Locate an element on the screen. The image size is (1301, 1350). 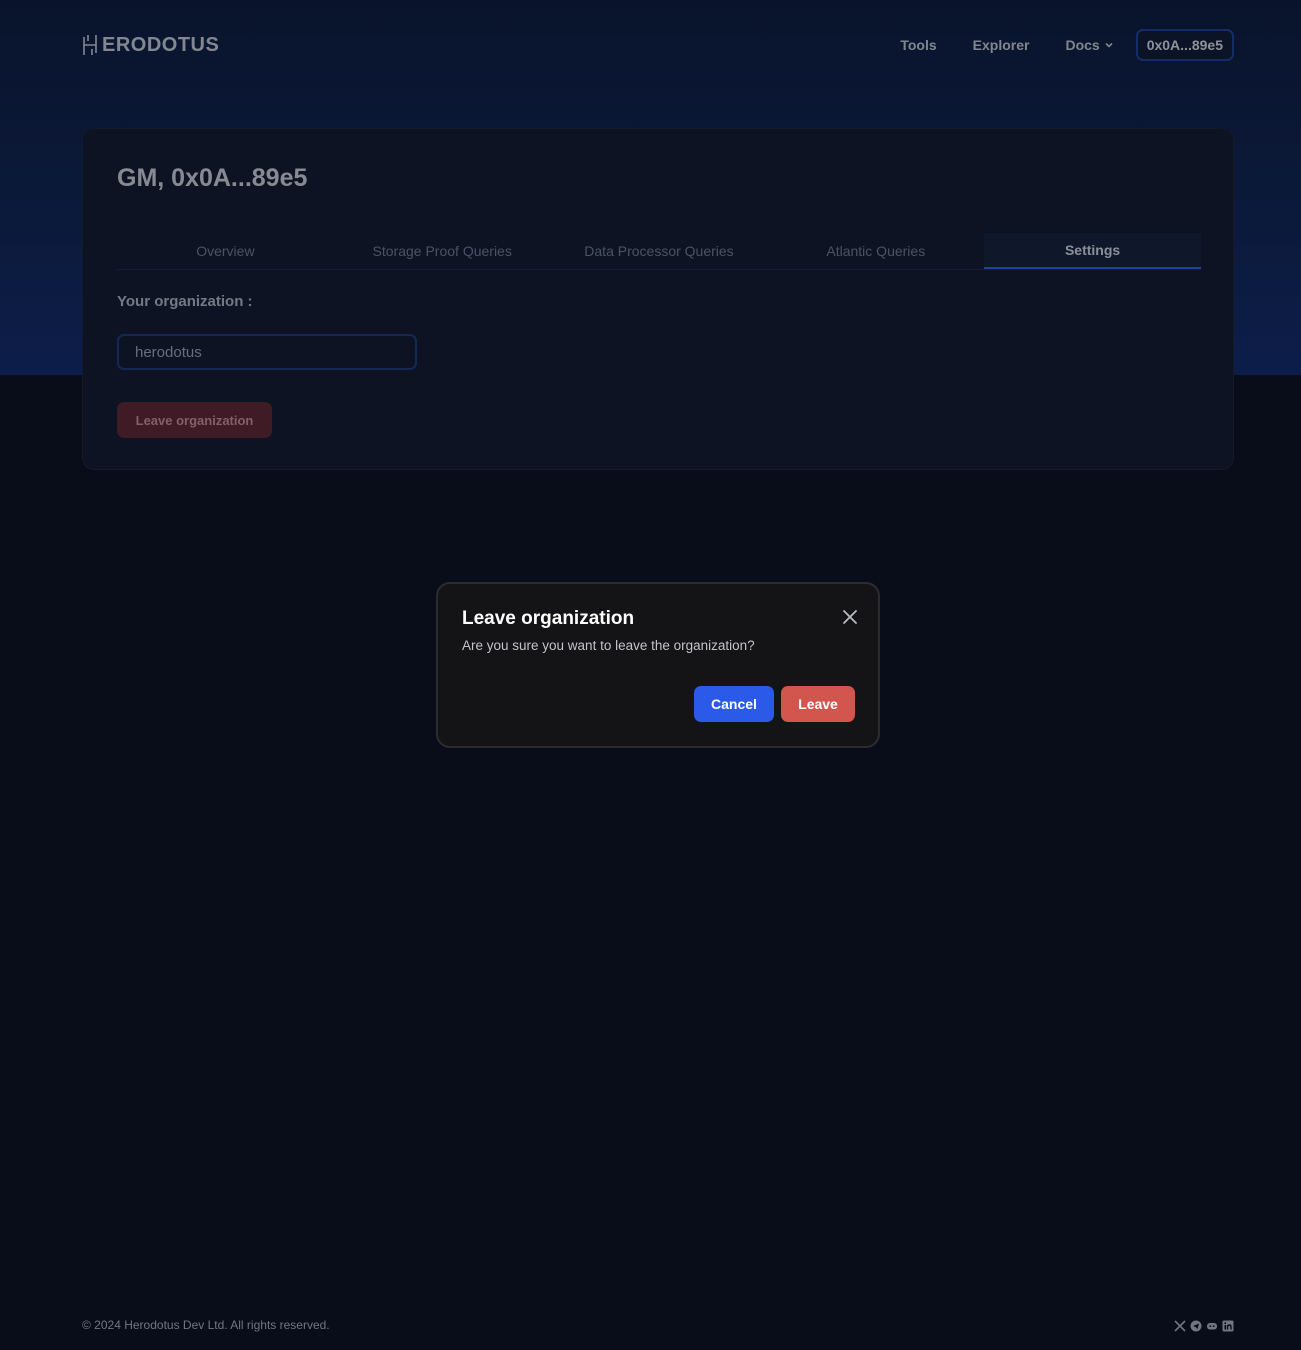
cancel-button: Cancel is located at coordinates (734, 704).